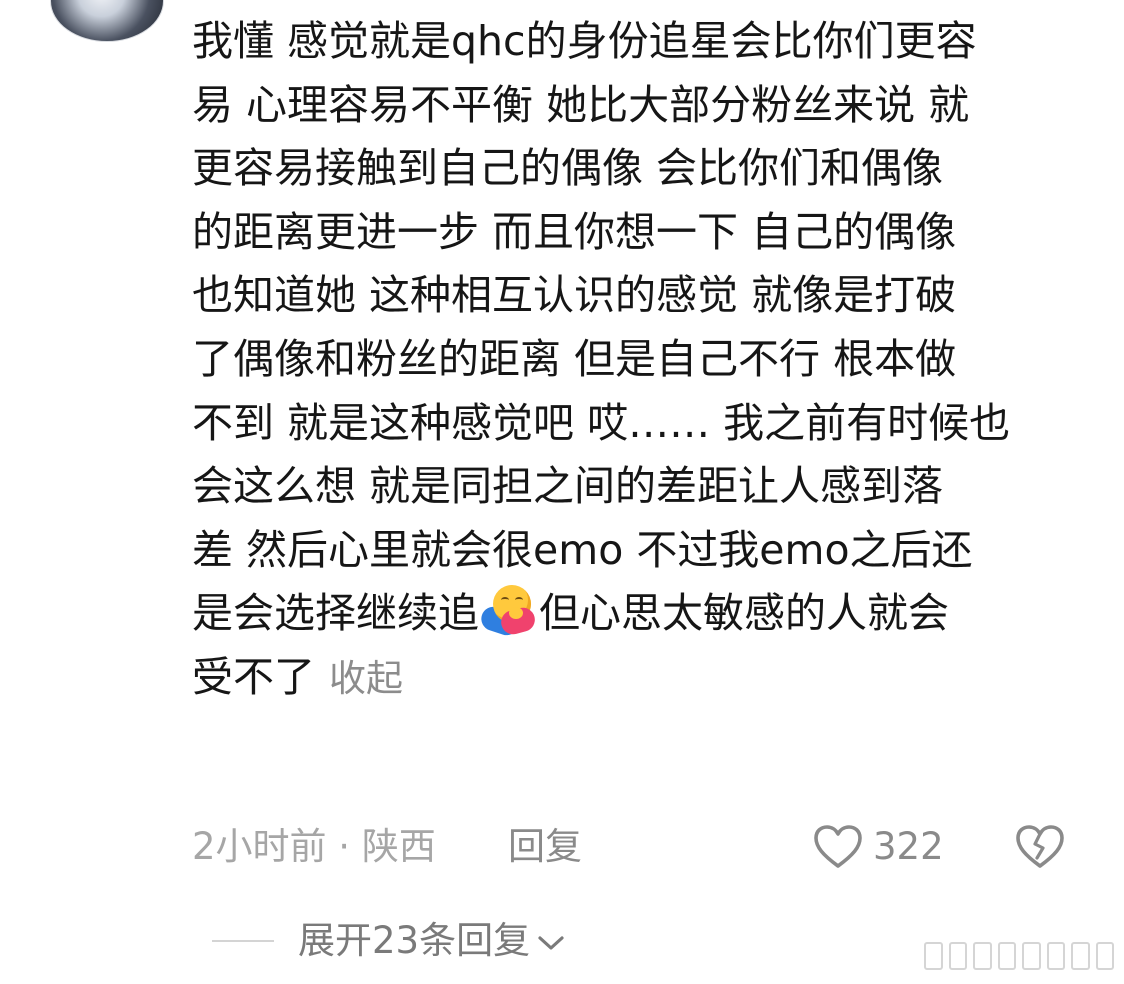 Image resolution: width=1124 pixels, height=984 pixels. I want to click on comment-meta: 2小时前 · 陕西, so click(314, 847).